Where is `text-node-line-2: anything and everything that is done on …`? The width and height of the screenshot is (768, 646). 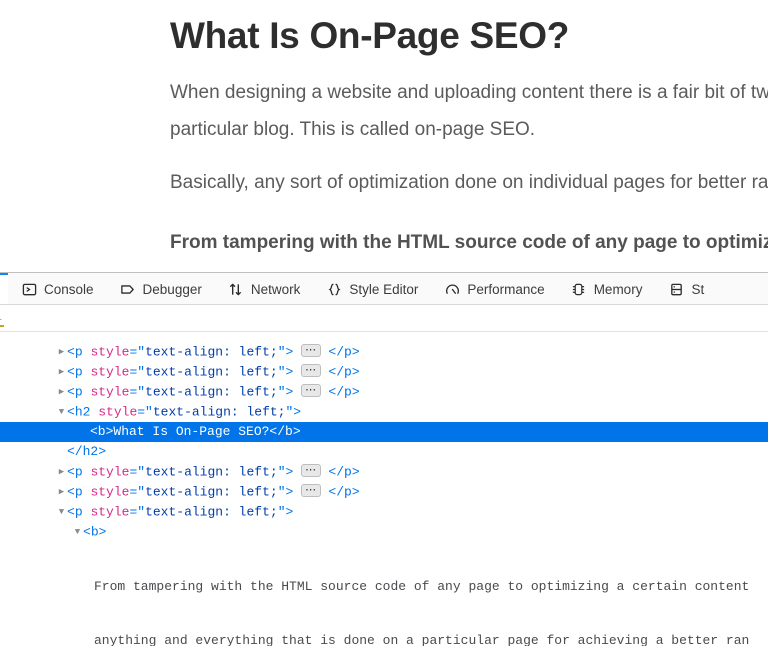
text-node-line-2: anything and everything that is done on … is located at coordinates (422, 639).